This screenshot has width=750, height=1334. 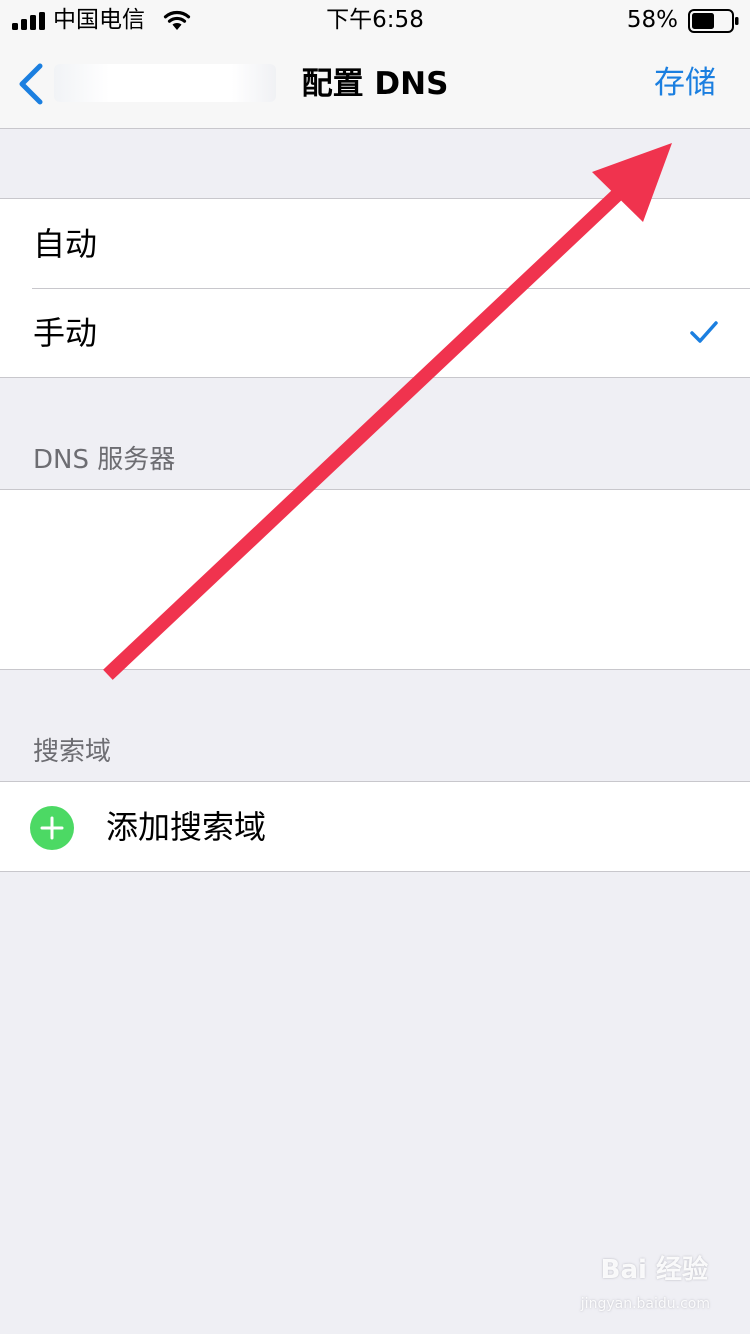 What do you see at coordinates (186, 827) in the screenshot?
I see `add-search-domain-label: 添加搜索域` at bounding box center [186, 827].